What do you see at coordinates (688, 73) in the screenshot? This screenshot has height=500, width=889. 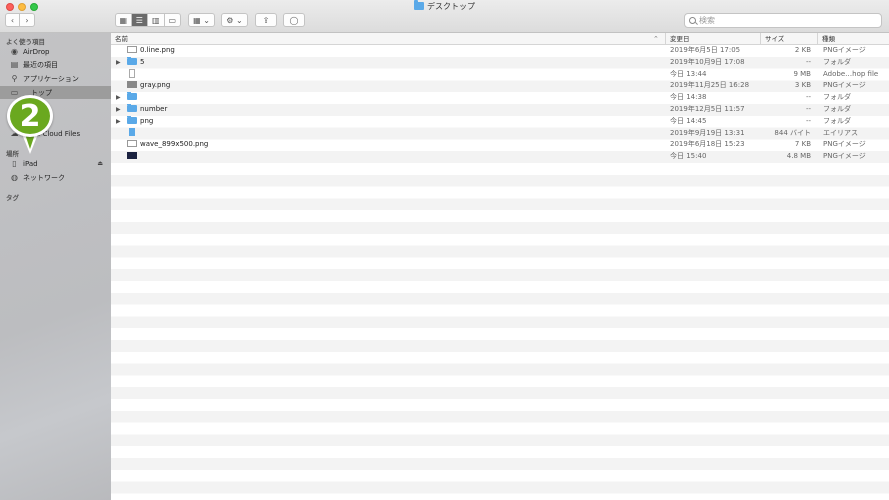 I see `file-date: 今日 13:44` at bounding box center [688, 73].